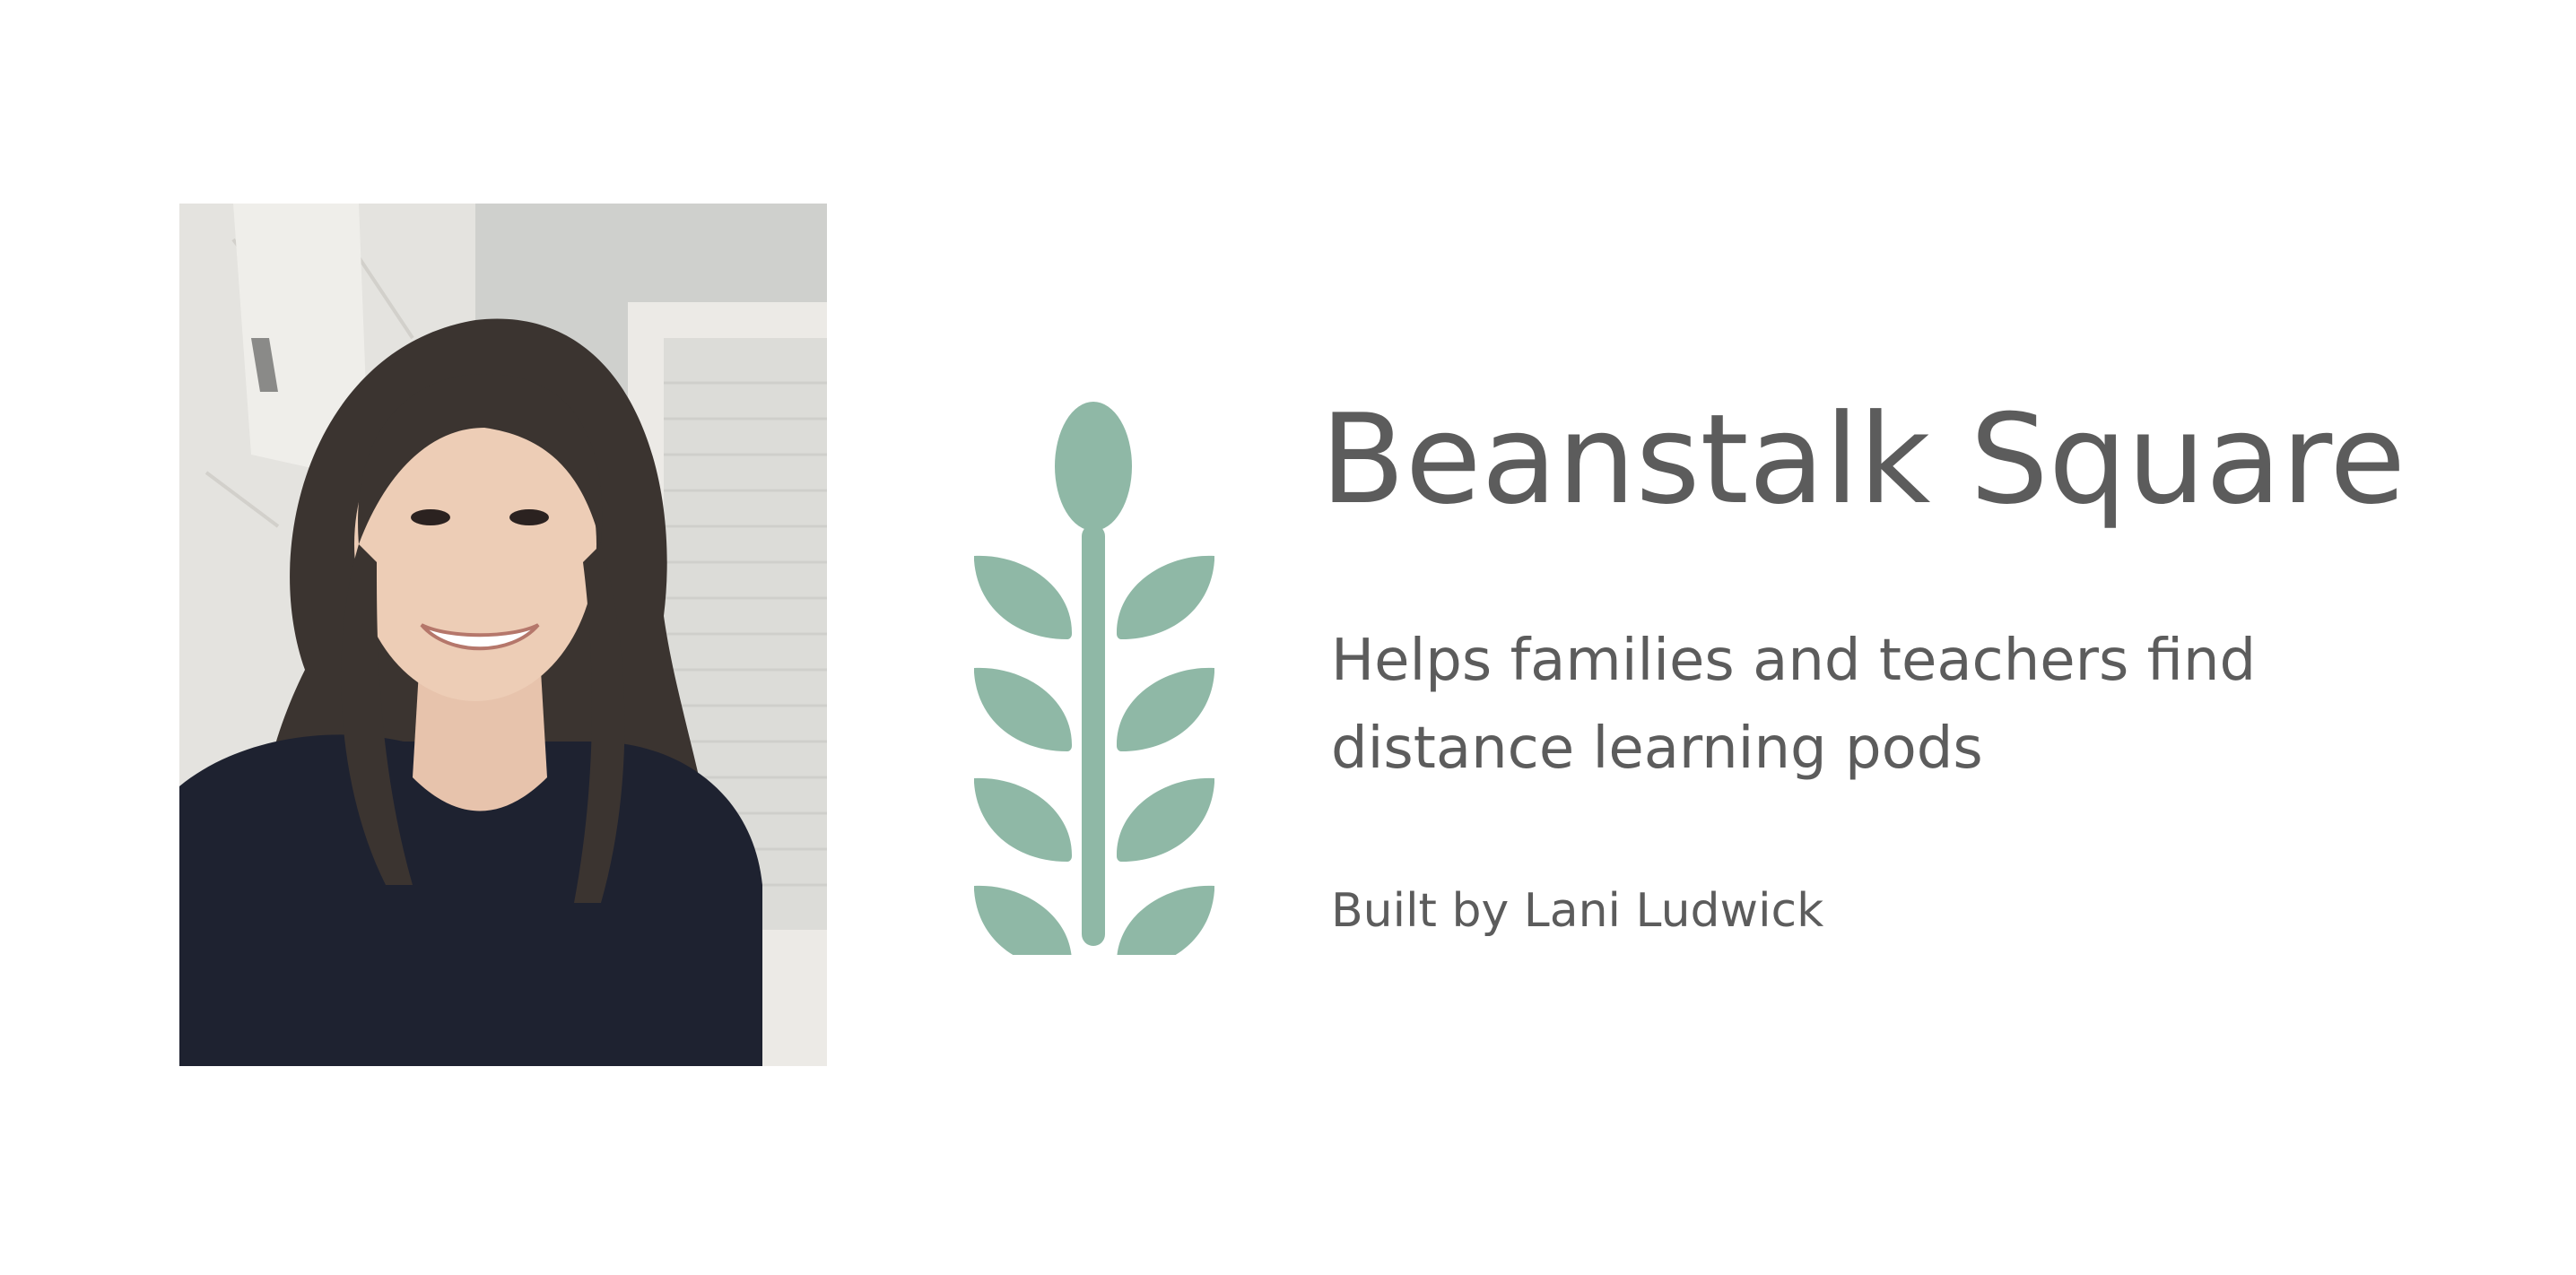 This screenshot has width=2576, height=1275. What do you see at coordinates (1794, 661) in the screenshot?
I see `tagline-line-1: Helps families and teachers find` at bounding box center [1794, 661].